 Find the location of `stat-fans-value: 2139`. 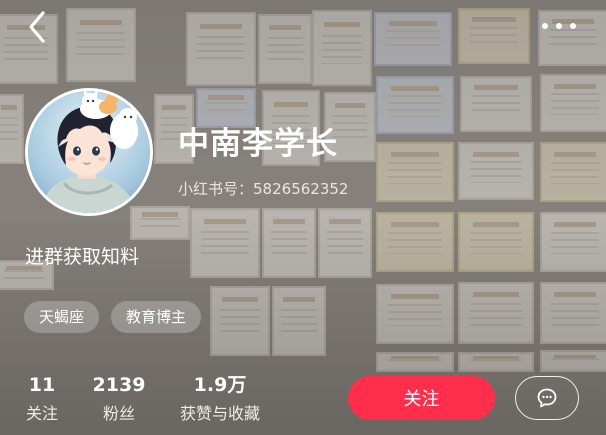

stat-fans-value: 2139 is located at coordinates (119, 385).